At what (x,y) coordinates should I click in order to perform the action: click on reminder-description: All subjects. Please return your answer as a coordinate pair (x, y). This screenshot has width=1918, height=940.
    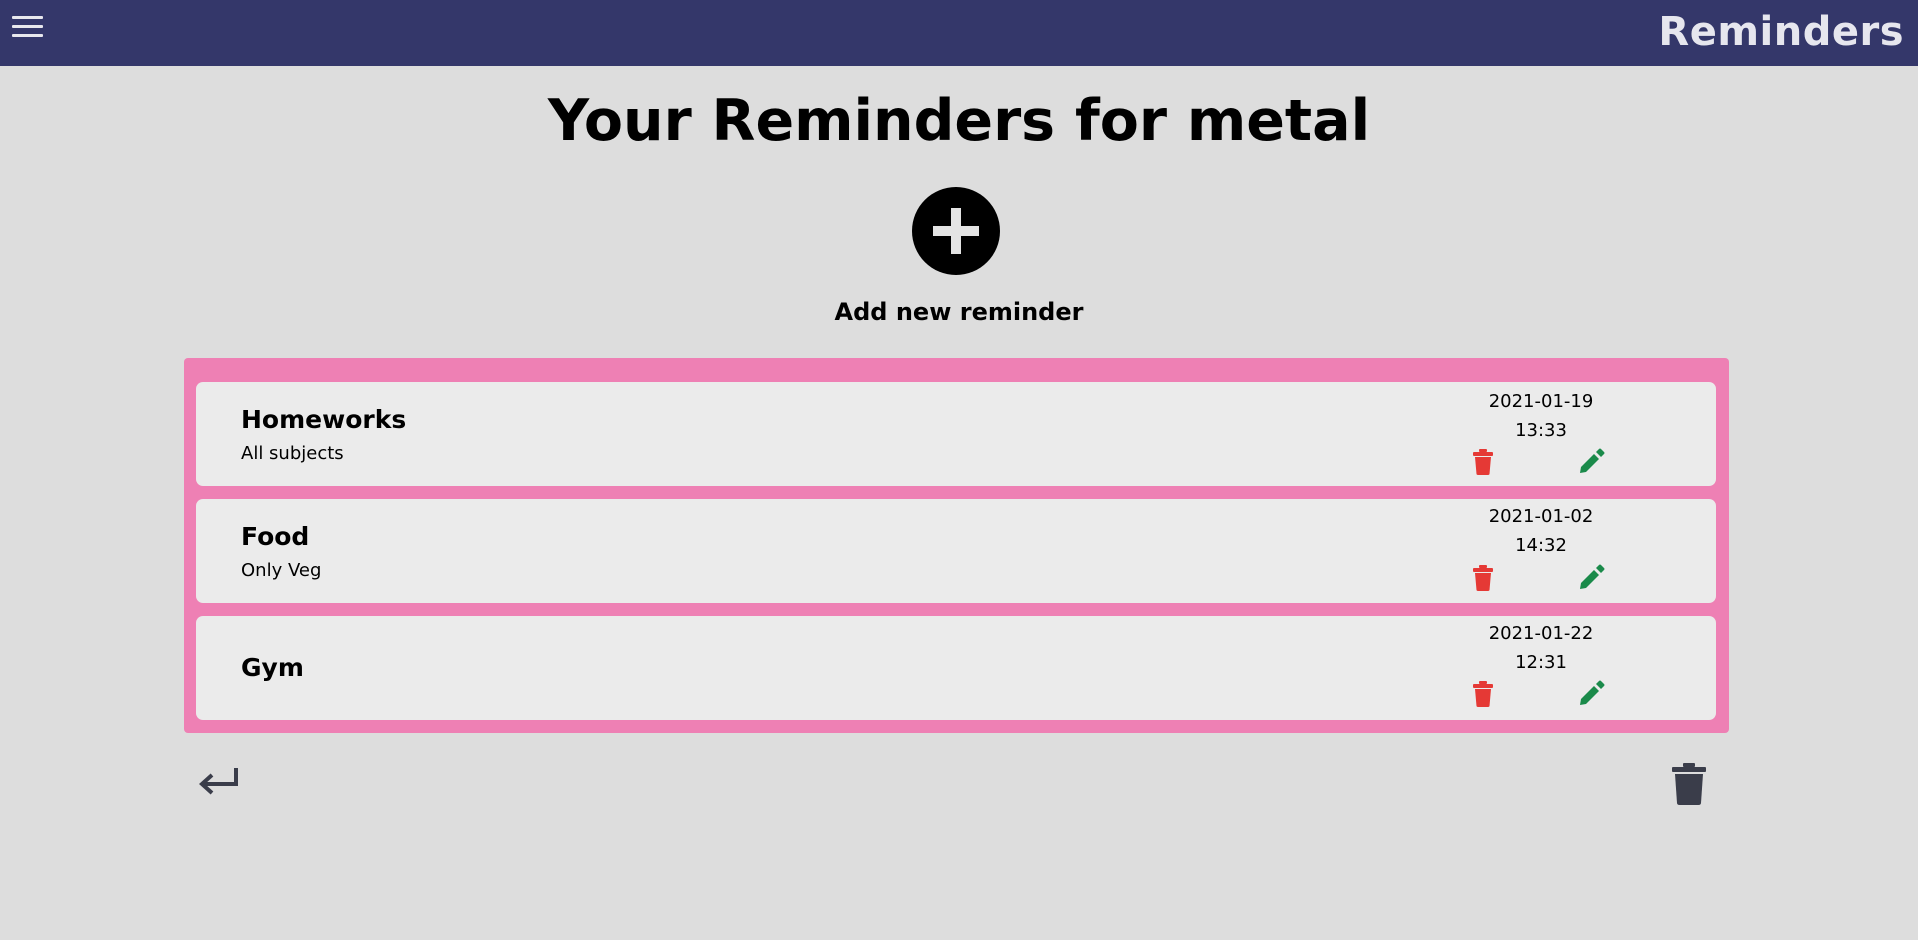
    Looking at the image, I should click on (292, 453).